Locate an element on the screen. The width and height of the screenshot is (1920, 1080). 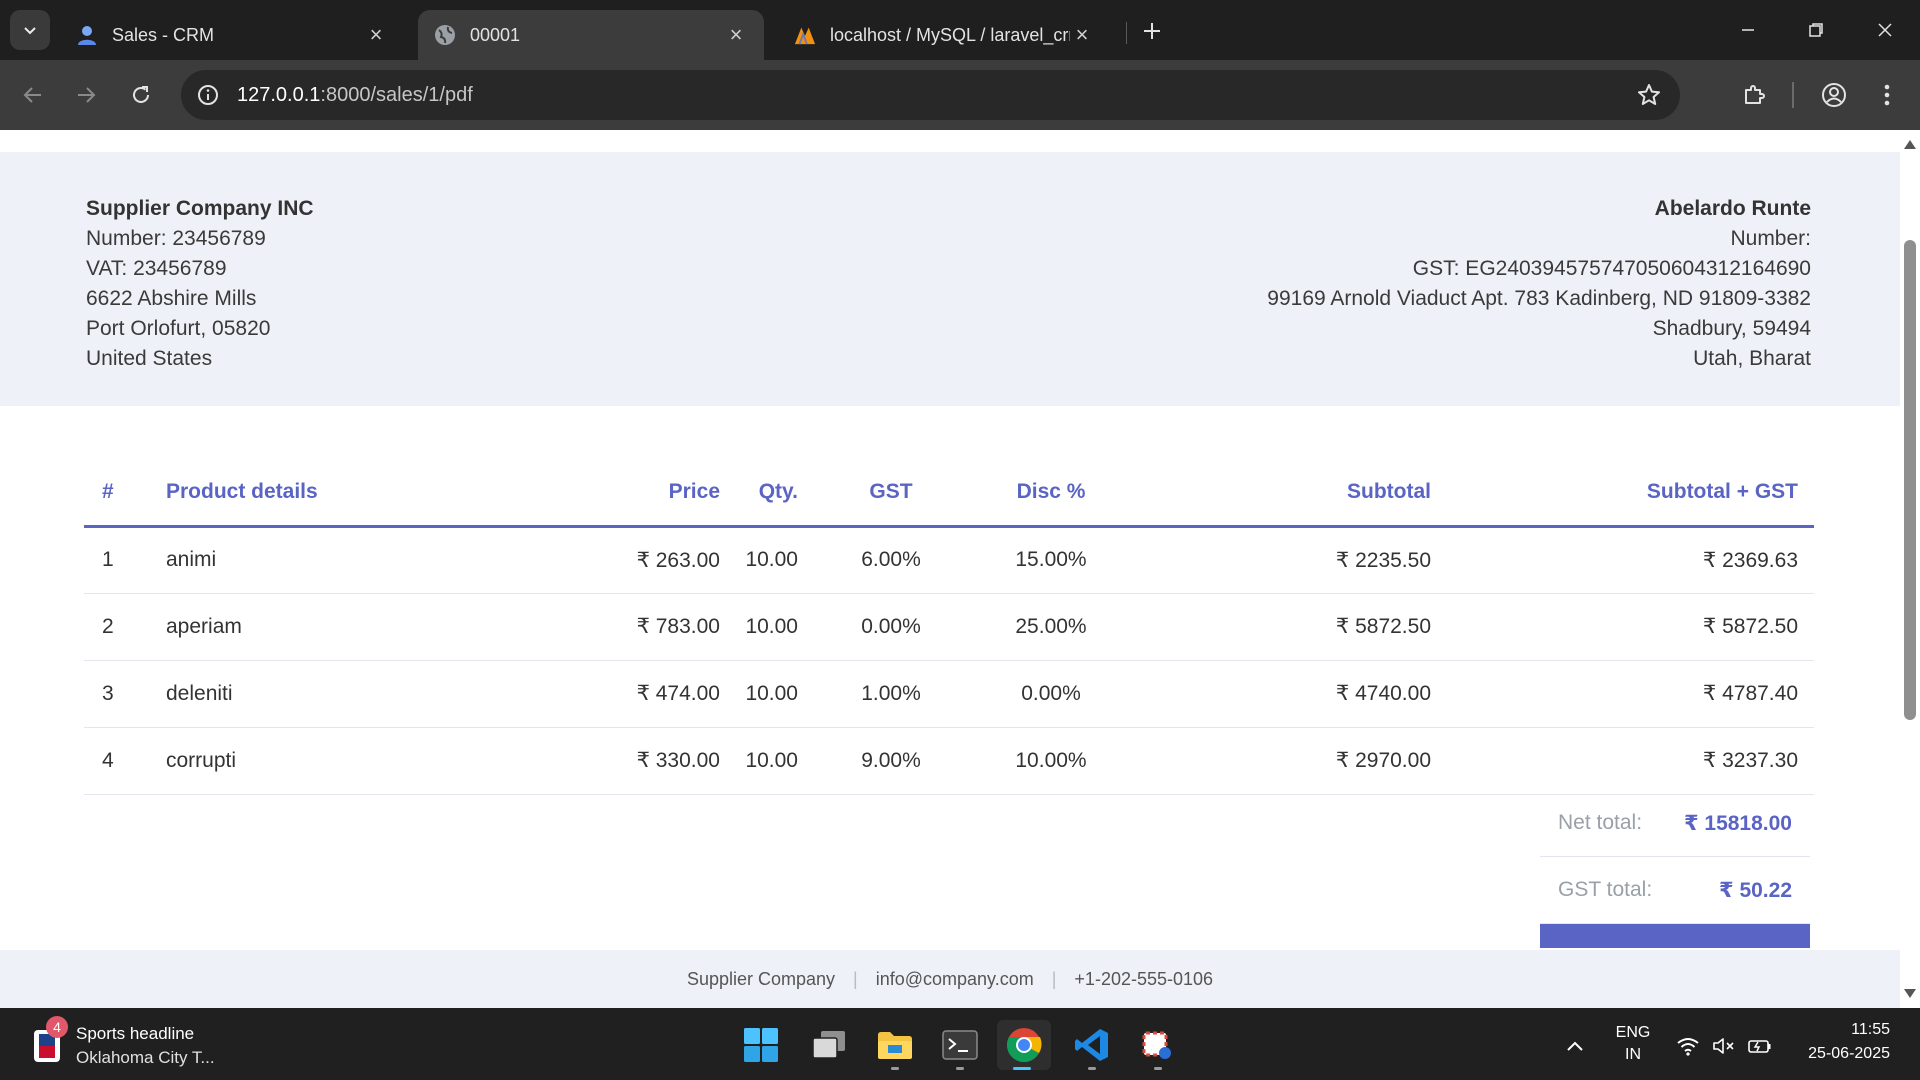
cell-product: animi is located at coordinates (351, 560).